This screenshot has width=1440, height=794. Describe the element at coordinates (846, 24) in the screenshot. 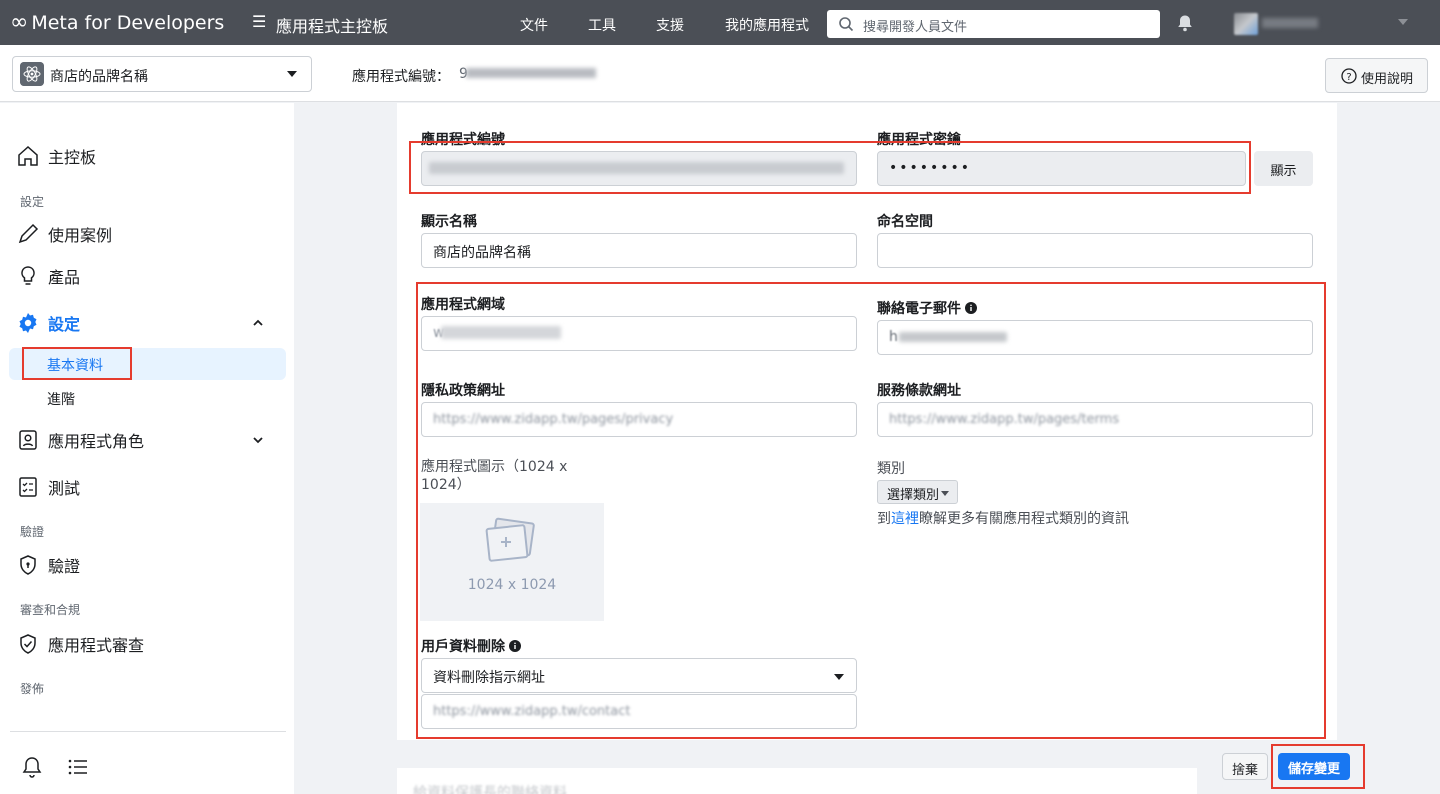

I see `search-icon` at that location.